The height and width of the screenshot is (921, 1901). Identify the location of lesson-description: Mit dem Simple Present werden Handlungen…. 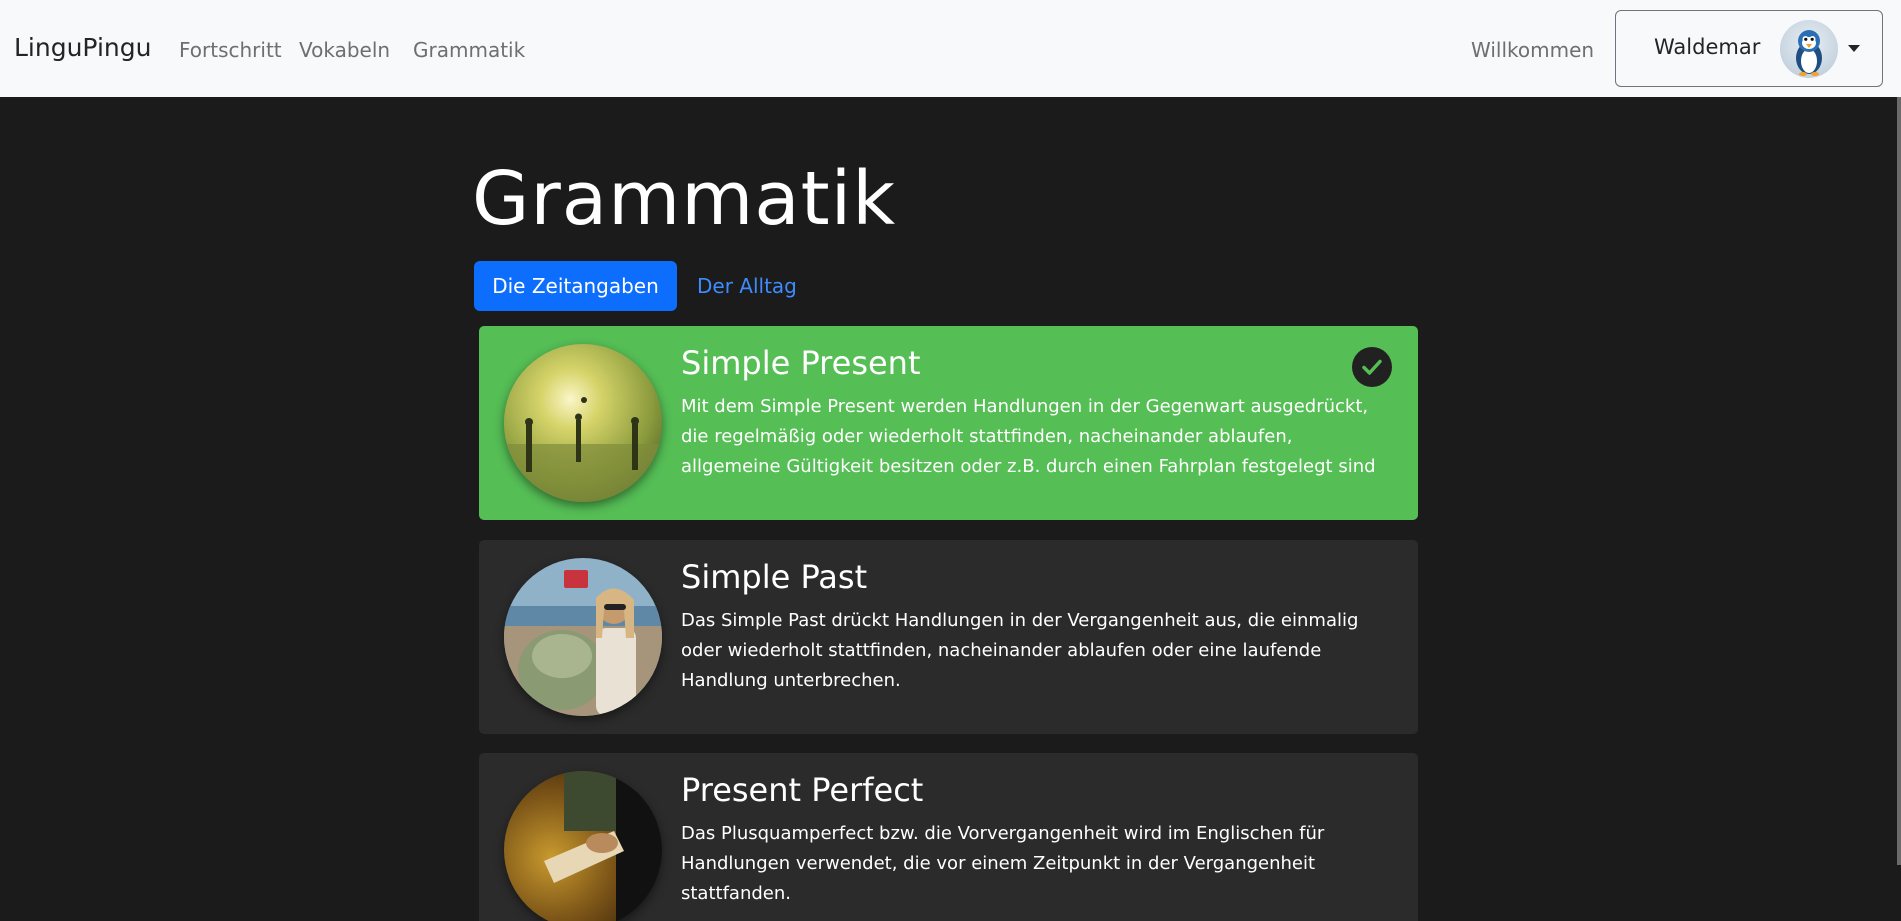
(1028, 436).